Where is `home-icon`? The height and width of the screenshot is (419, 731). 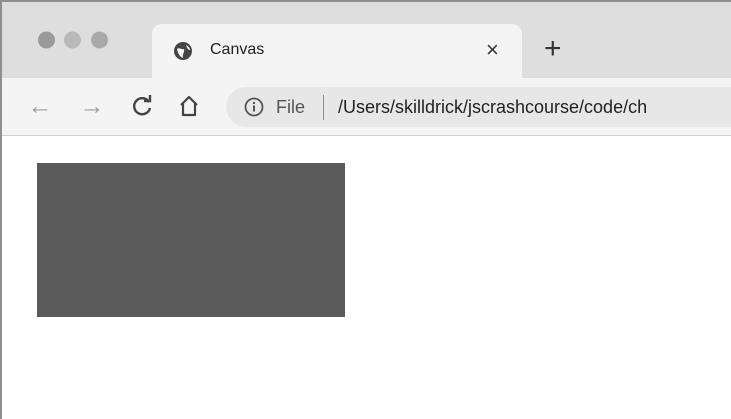 home-icon is located at coordinates (189, 106).